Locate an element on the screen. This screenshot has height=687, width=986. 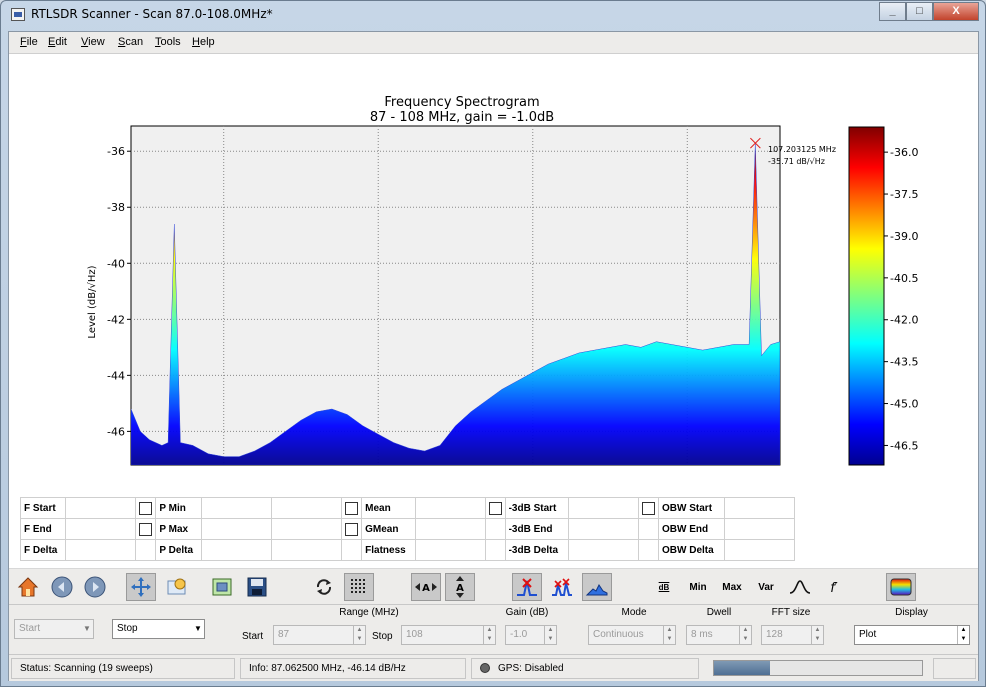
back-button is located at coordinates (62, 587).